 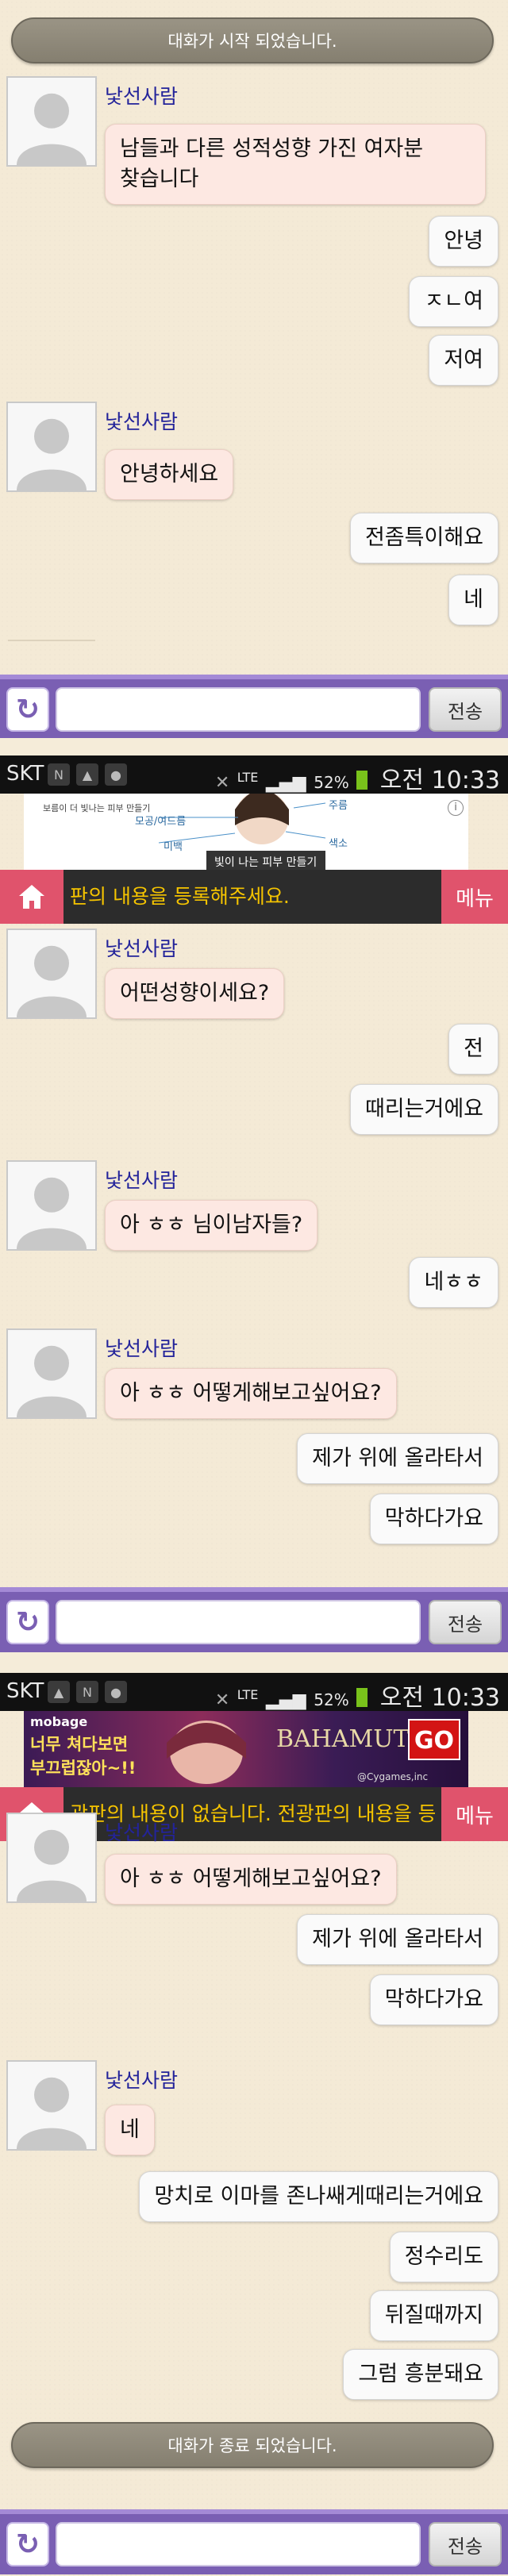 What do you see at coordinates (159, 179) in the screenshot?
I see `message-text: 찾습니다` at bounding box center [159, 179].